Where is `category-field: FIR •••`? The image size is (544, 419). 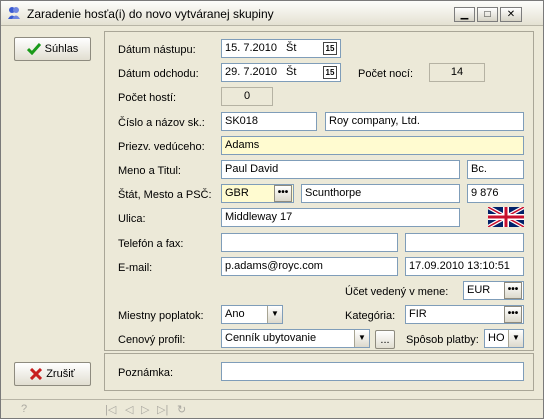
category-field: FIR ••• is located at coordinates (464, 314).